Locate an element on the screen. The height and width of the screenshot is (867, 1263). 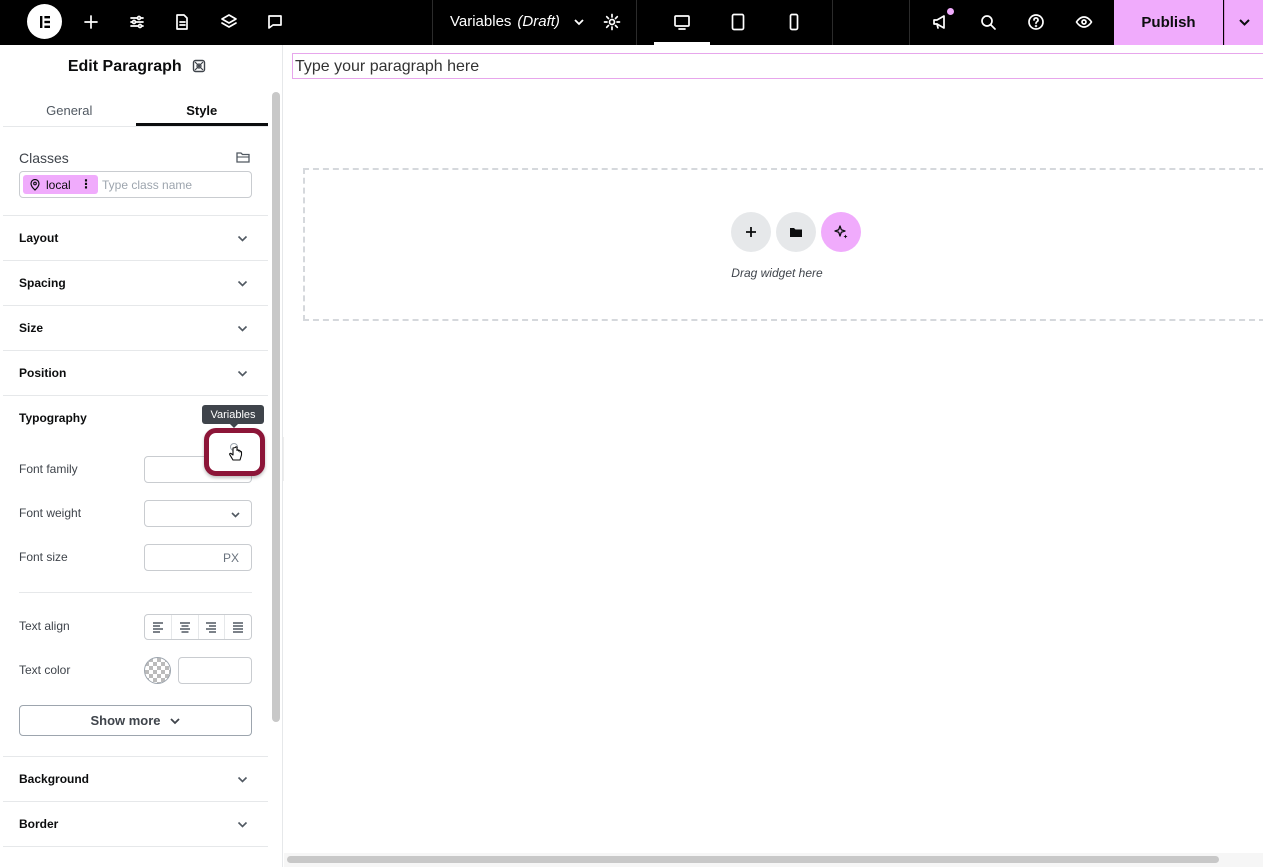
panel-header: Edit Paragraph is located at coordinates (137, 67).